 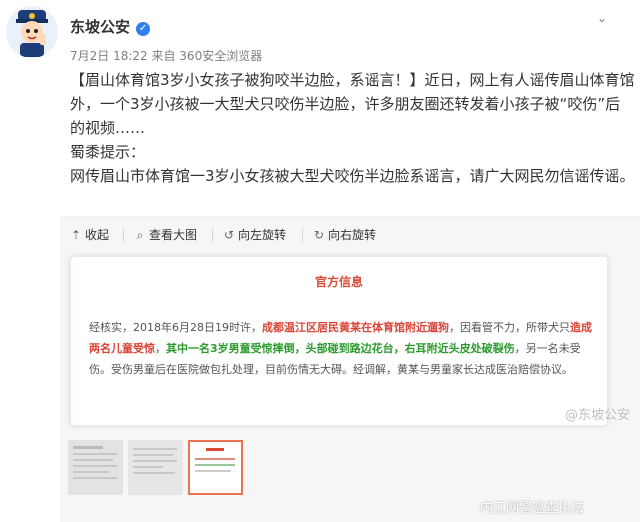 I want to click on author-name: 东坡公安 ✓, so click(x=110, y=26).